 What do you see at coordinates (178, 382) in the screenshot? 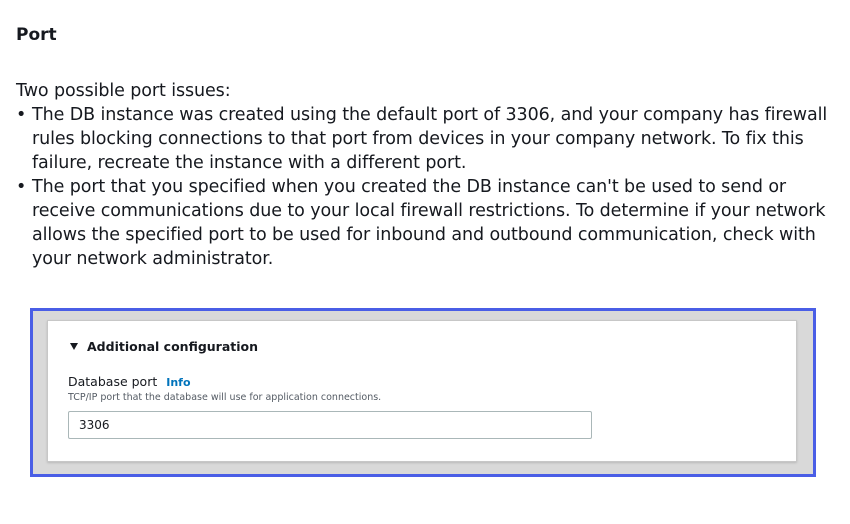
I see `info-link: Info` at bounding box center [178, 382].